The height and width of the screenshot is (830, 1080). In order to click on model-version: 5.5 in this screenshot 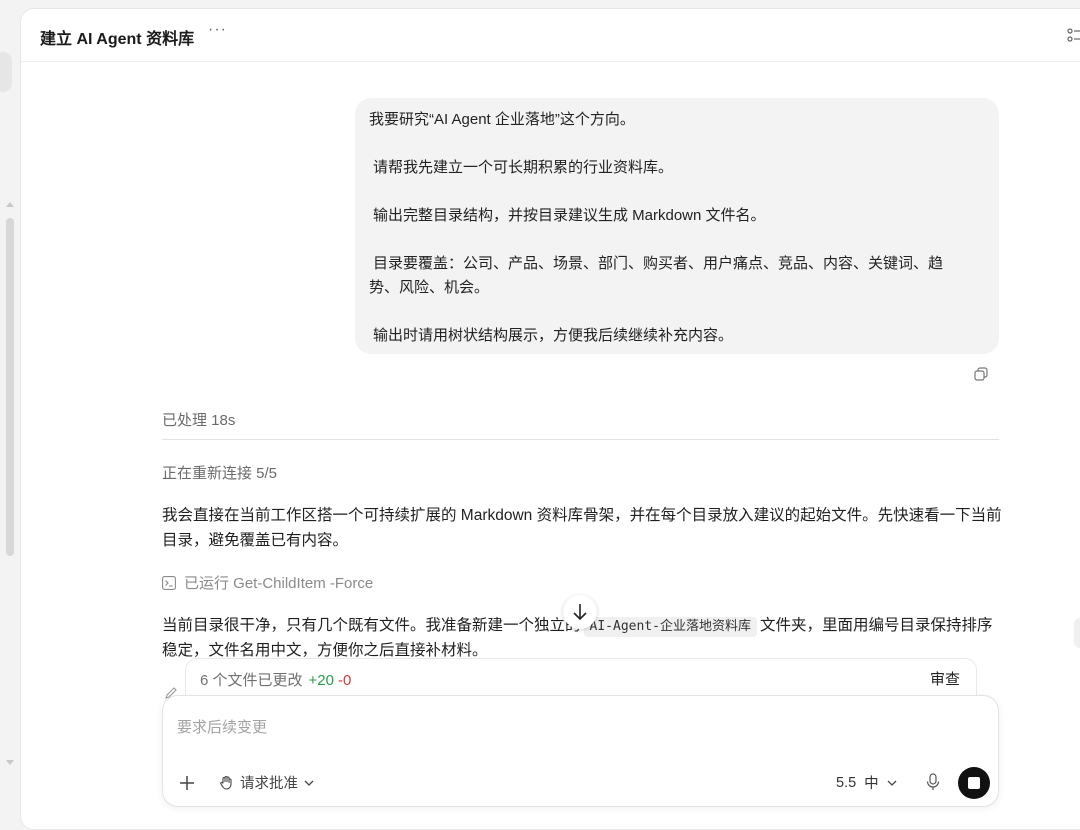, I will do `click(846, 782)`.